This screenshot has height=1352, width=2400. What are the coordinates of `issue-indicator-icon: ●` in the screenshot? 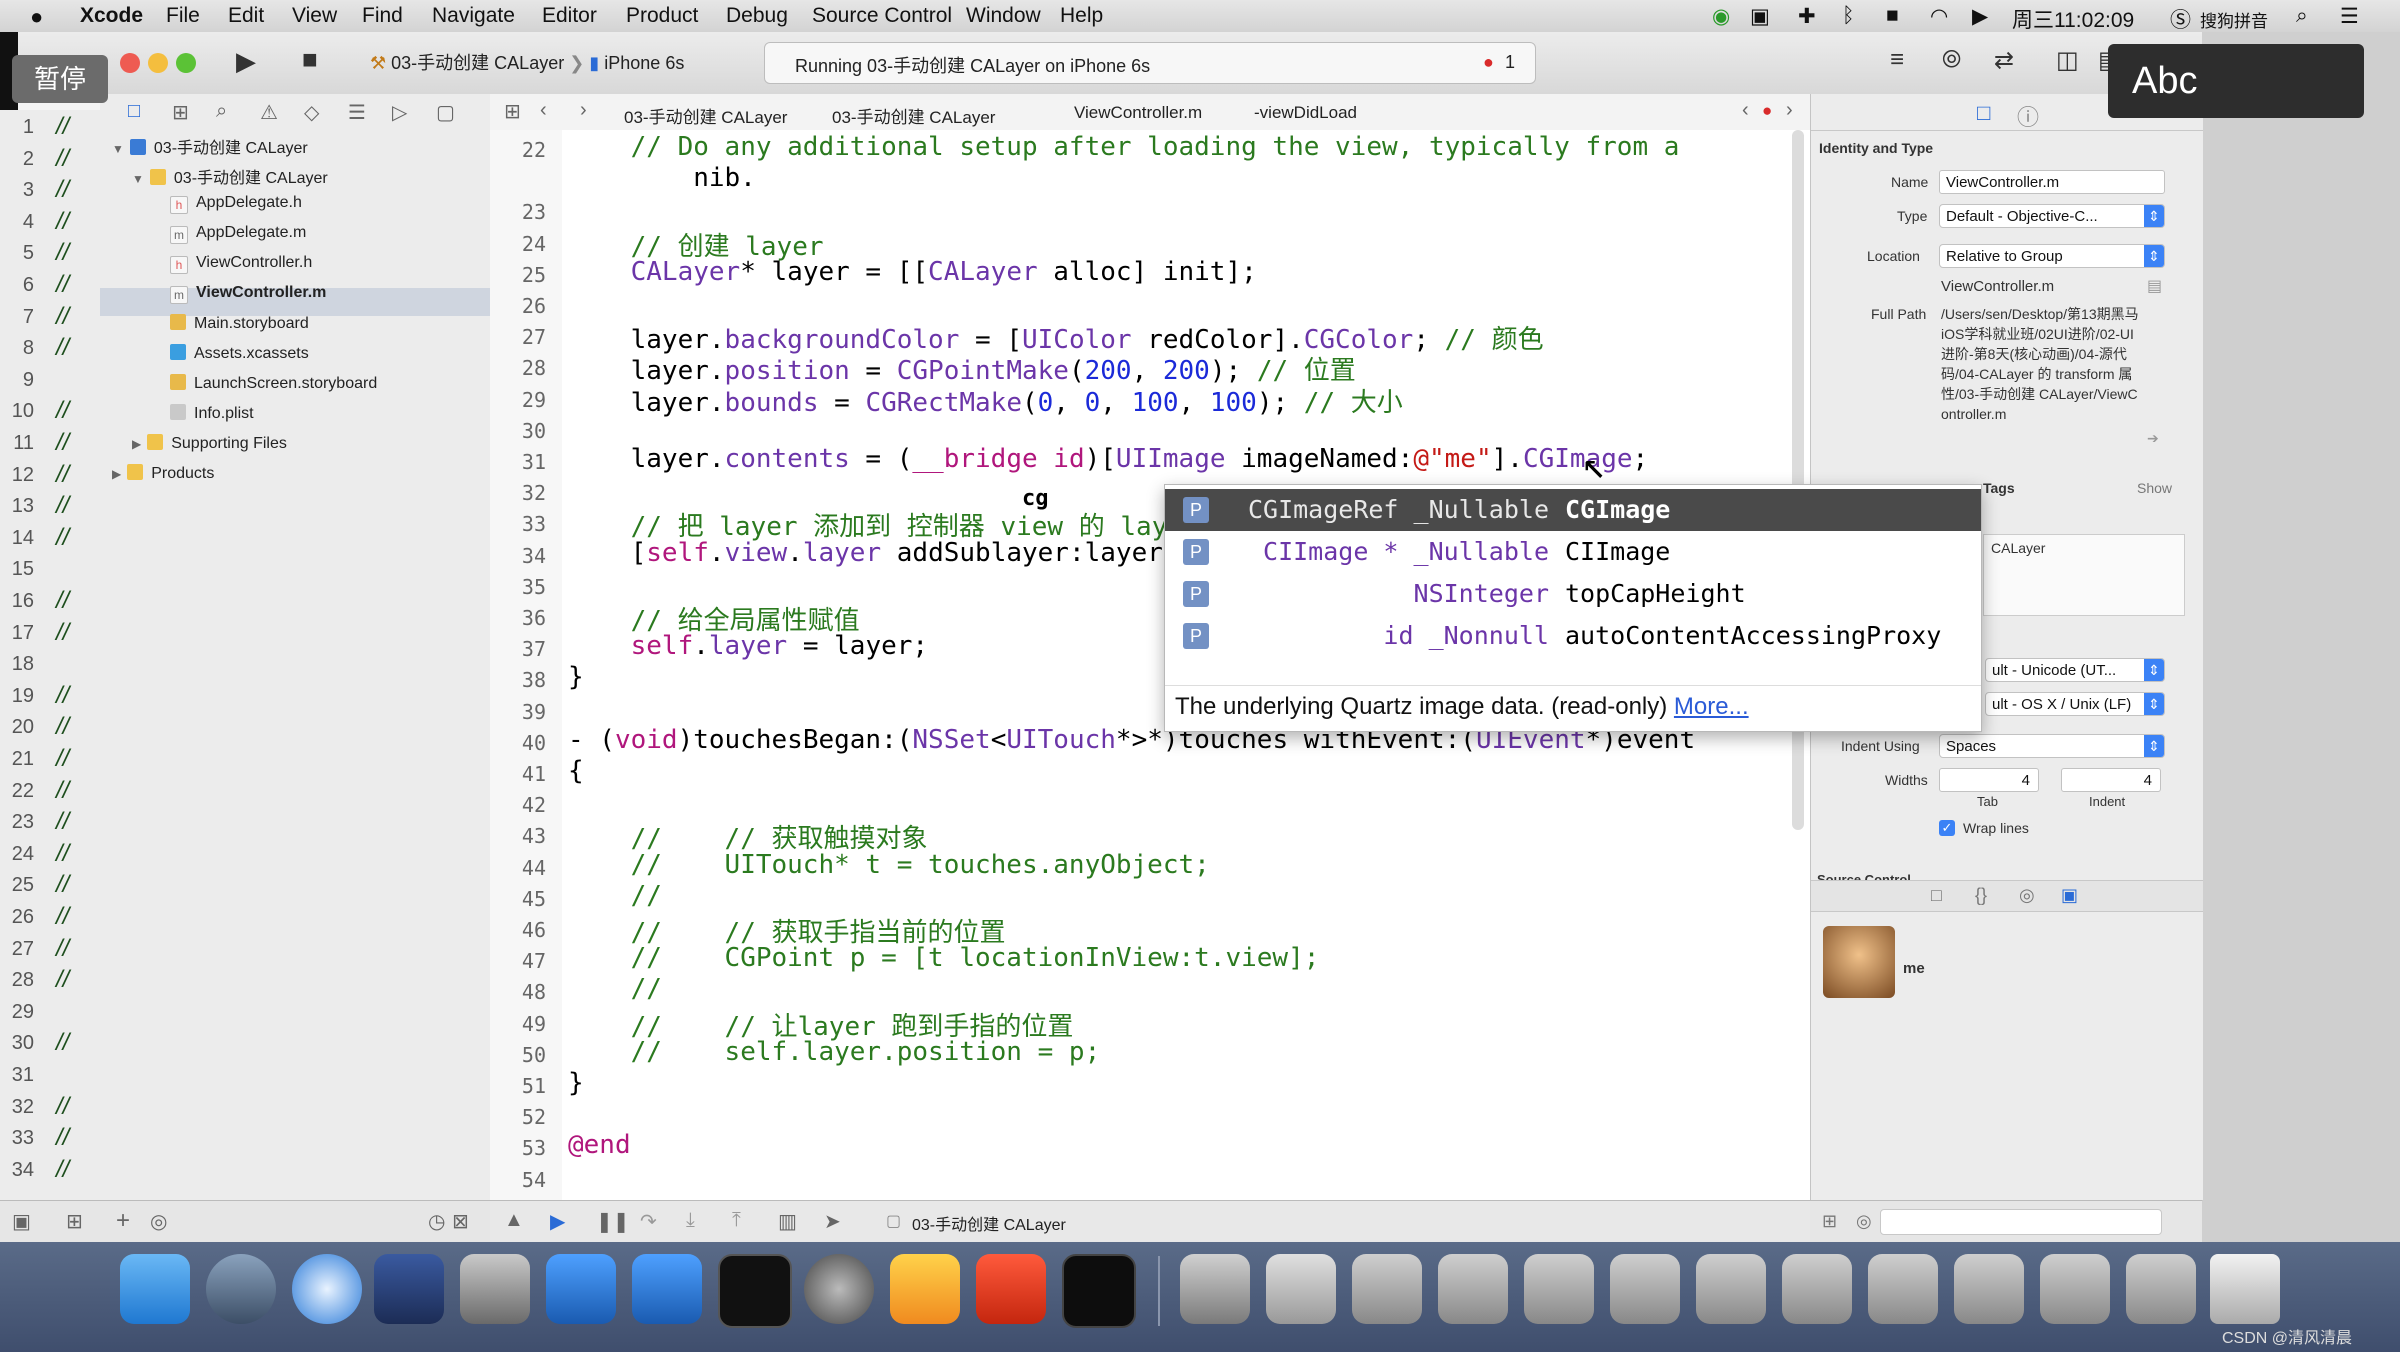 It's located at (1767, 111).